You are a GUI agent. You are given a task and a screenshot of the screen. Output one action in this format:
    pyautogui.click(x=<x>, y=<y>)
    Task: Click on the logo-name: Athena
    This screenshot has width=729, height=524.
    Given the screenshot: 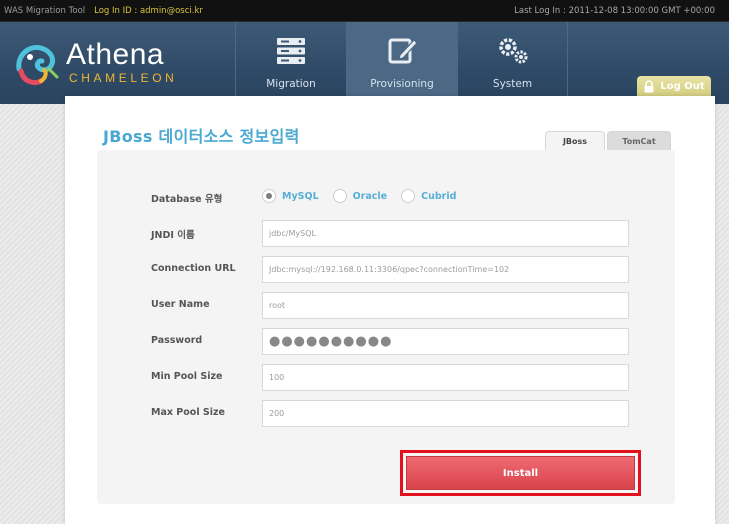 What is the action you would take?
    pyautogui.click(x=115, y=54)
    